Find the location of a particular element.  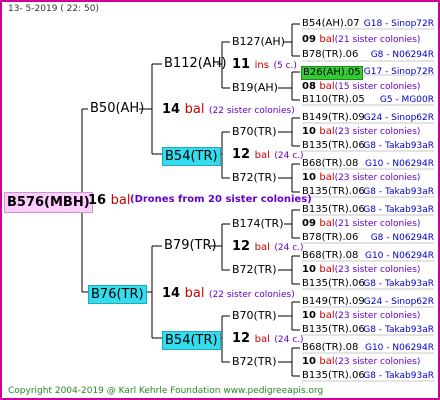

gen3-queen-4: B72(TR) is located at coordinates (254, 177).